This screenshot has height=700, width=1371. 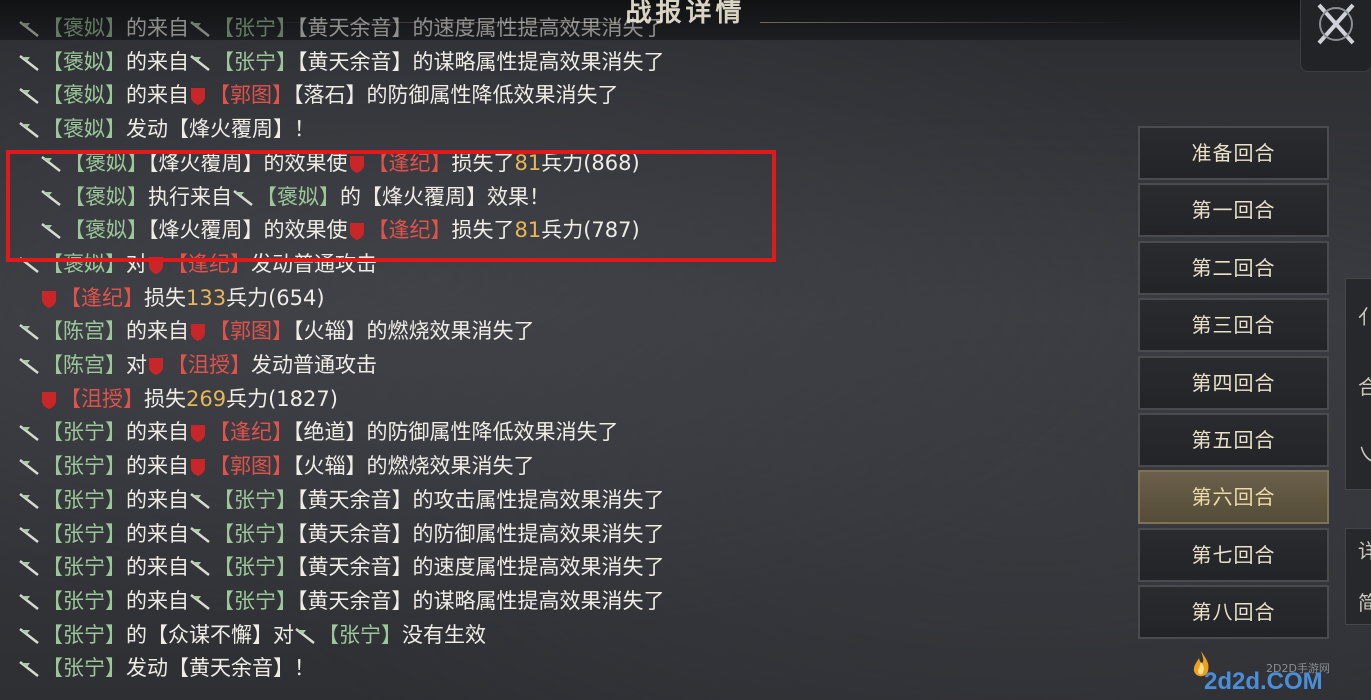 I want to click on damage-value: 269, so click(x=206, y=398).